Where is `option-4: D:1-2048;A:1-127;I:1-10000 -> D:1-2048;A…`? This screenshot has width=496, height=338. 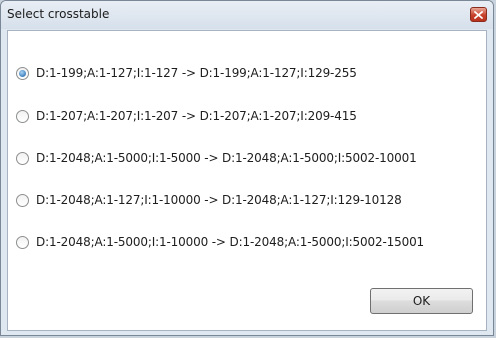 option-4: D:1-2048;A:1-127;I:1-10000 -> D:1-2048;A… is located at coordinates (209, 200).